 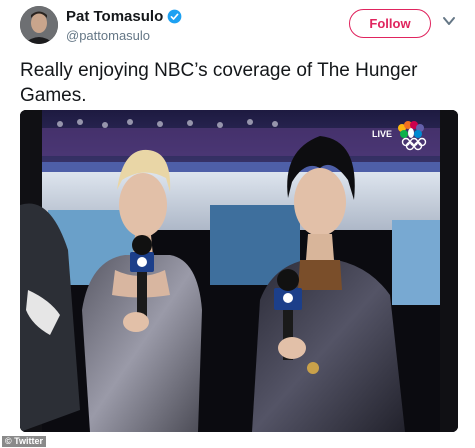 I want to click on profile-photo-icon, so click(x=39, y=25).